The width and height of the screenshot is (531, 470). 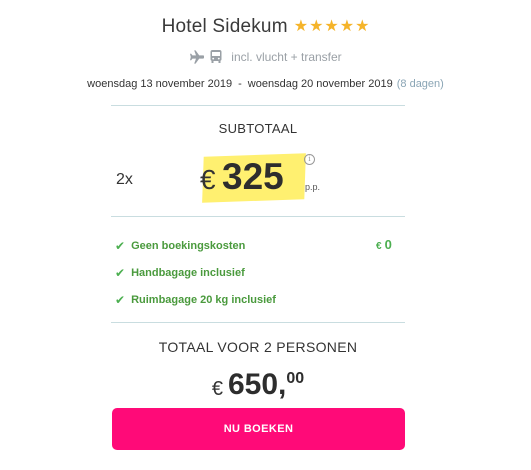 What do you see at coordinates (253, 176) in the screenshot?
I see `price-per-person: 325` at bounding box center [253, 176].